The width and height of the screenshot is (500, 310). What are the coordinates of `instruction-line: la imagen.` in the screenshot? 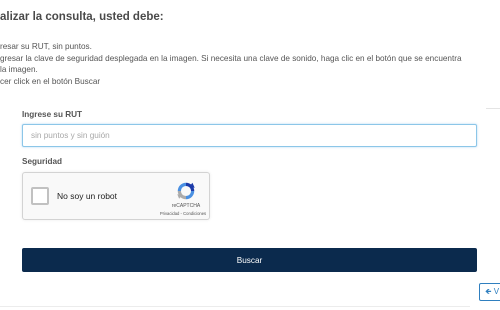 It's located at (19, 69).